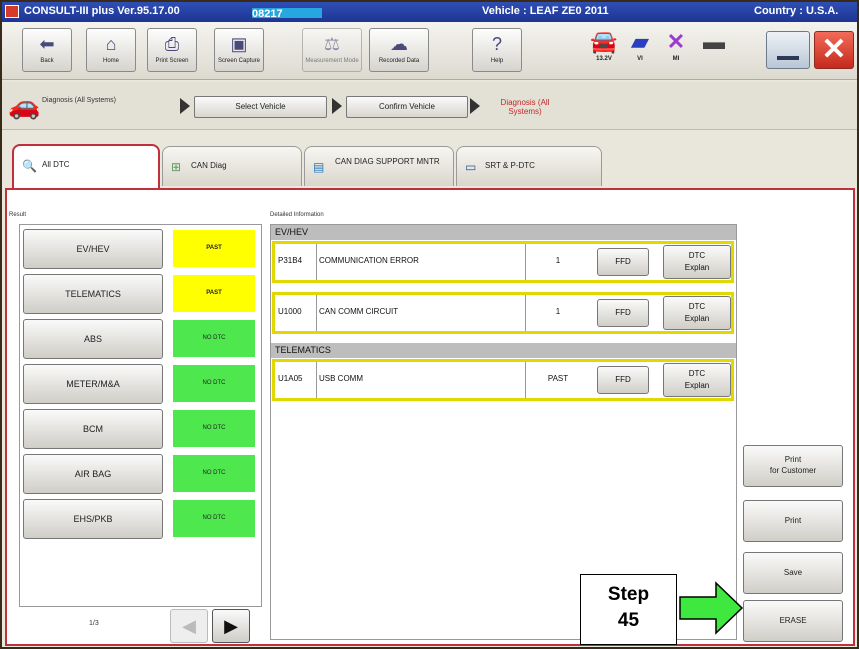 This screenshot has height=649, width=859. What do you see at coordinates (93, 474) in the screenshot?
I see `system-button-air-bag: AIR BAG` at bounding box center [93, 474].